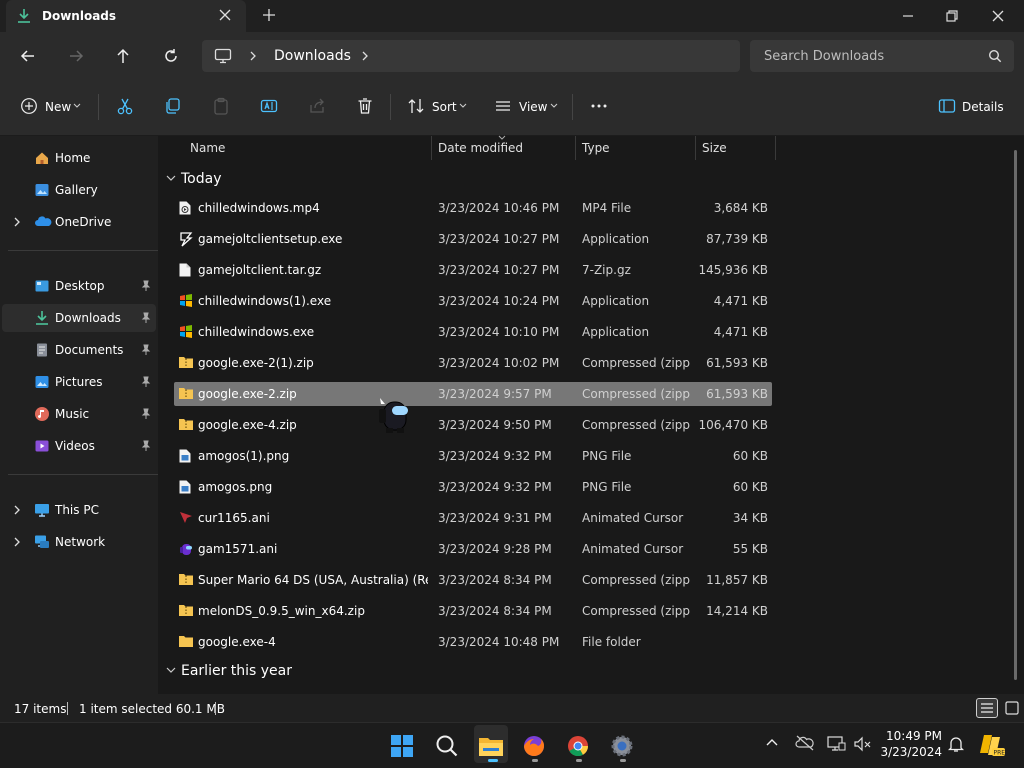 Image resolution: width=1024 pixels, height=768 pixels. What do you see at coordinates (772, 742) in the screenshot?
I see `tray-chevron-up-icon` at bounding box center [772, 742].